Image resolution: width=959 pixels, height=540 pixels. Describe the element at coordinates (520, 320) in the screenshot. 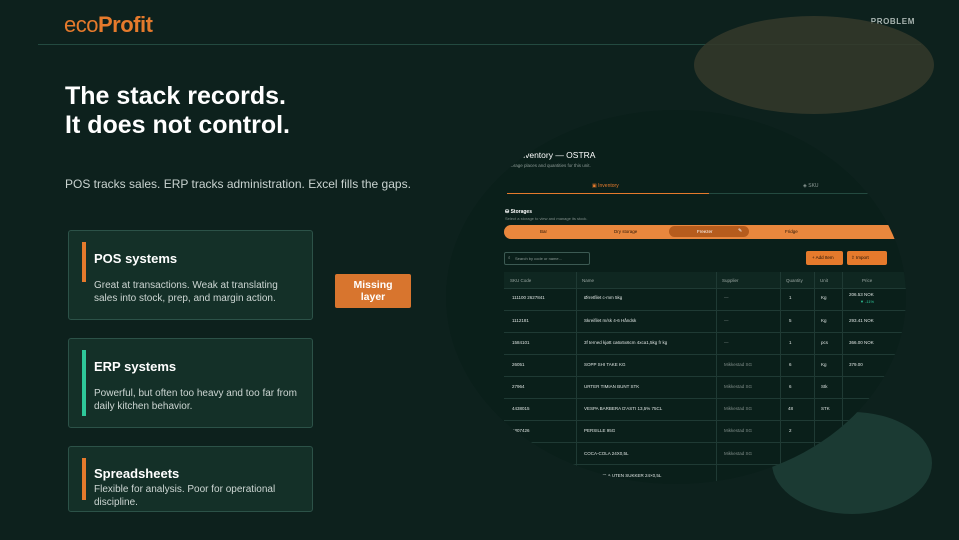

I see `table-row-1-code: 1112181` at that location.